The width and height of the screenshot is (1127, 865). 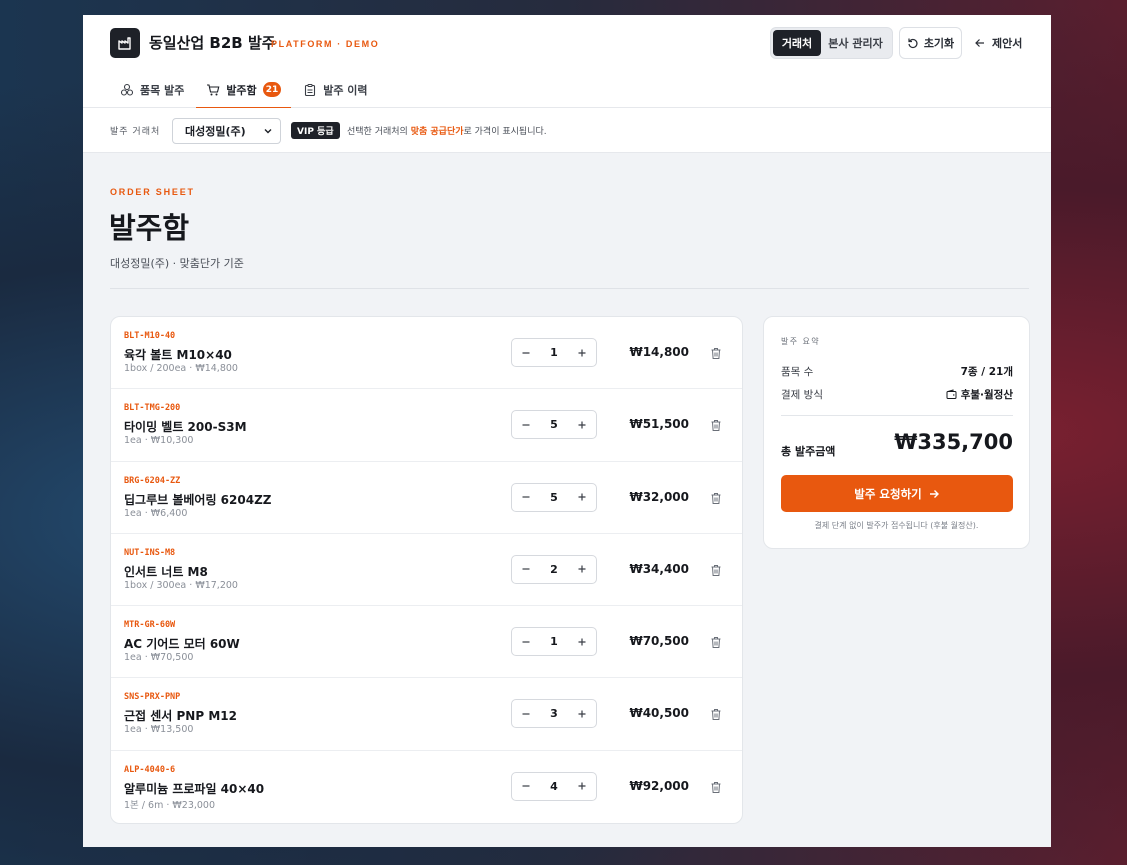 I want to click on page-subtitle: 대성정밀(주) · 맞춤단가 기준, so click(x=177, y=263).